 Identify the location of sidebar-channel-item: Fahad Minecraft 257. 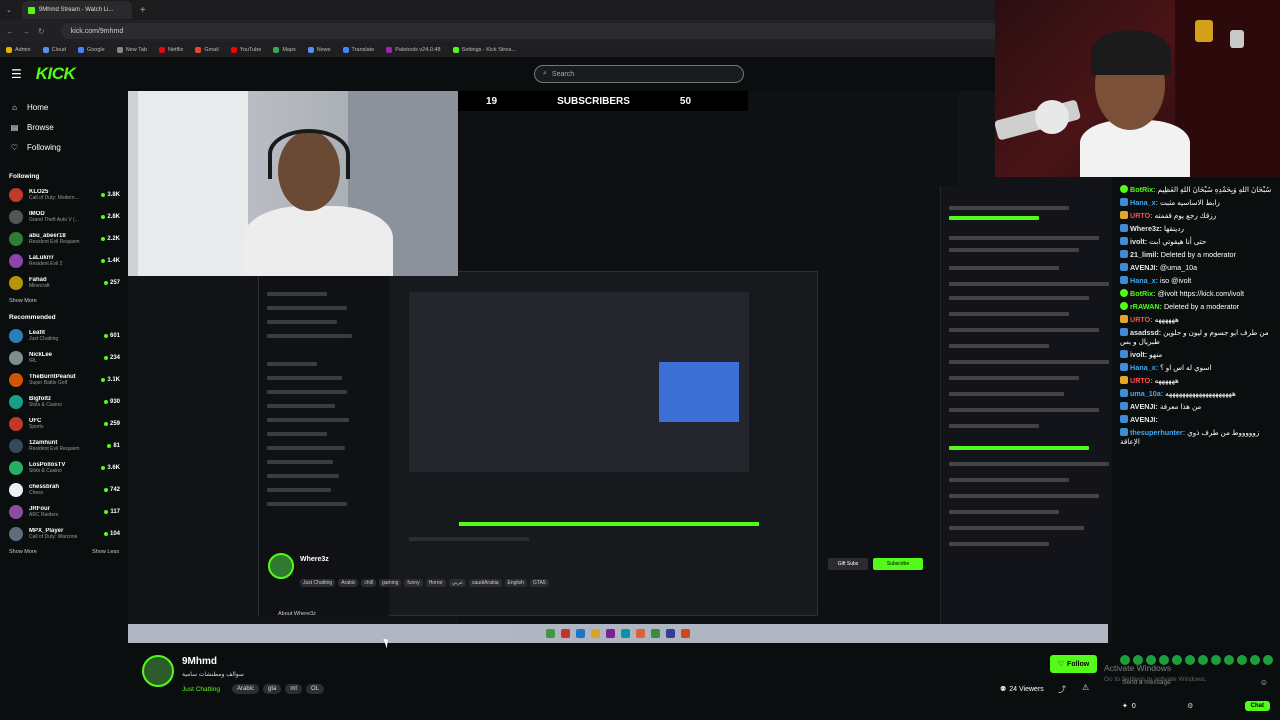
(64, 283).